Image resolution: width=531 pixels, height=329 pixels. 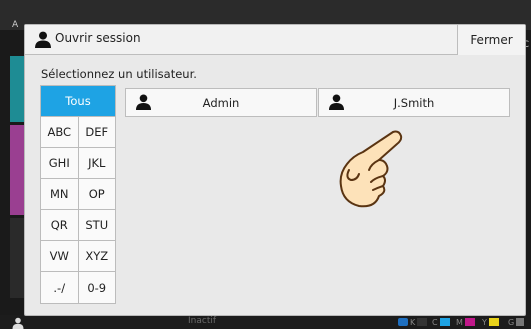 I want to click on ink-drop-icon, so click(x=403, y=322).